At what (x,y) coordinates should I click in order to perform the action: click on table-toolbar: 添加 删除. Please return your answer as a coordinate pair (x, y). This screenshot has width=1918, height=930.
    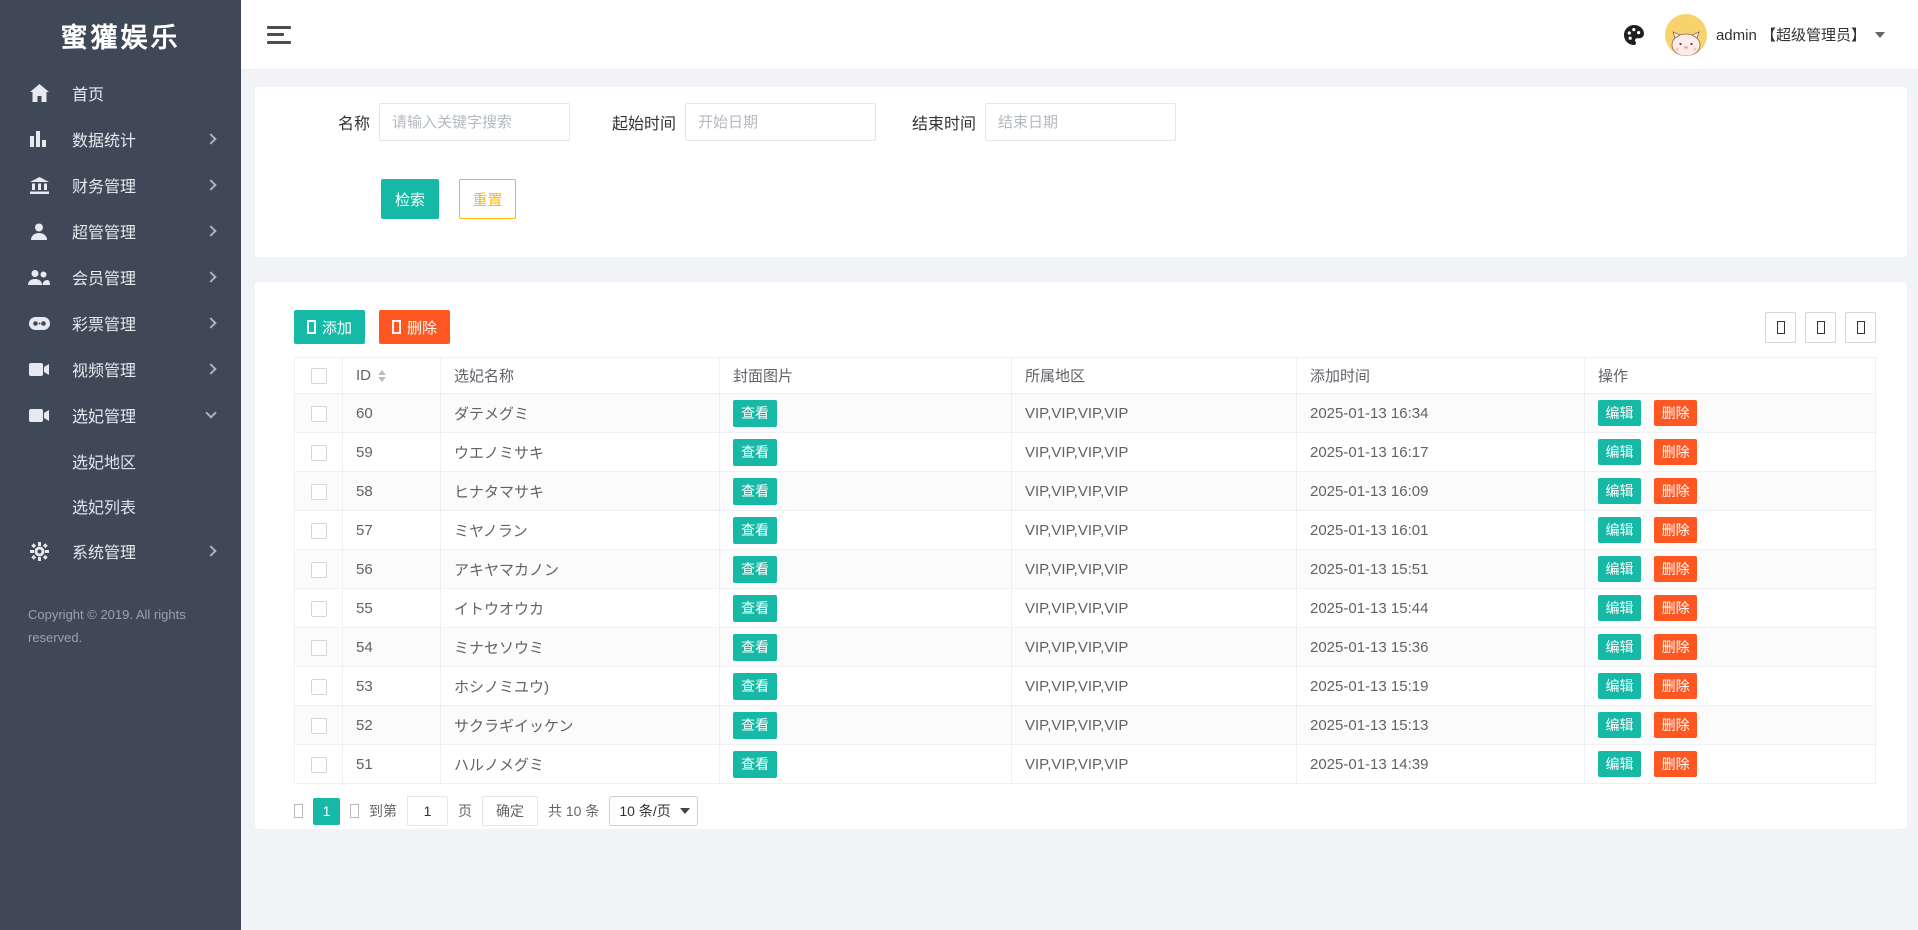
    Looking at the image, I should click on (1085, 327).